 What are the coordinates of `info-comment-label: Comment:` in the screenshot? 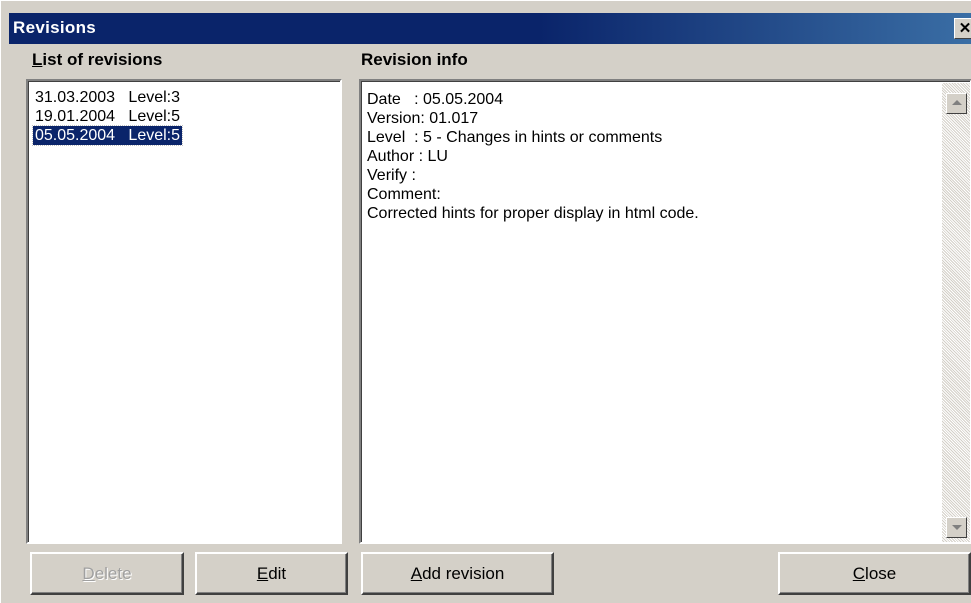 It's located at (404, 194).